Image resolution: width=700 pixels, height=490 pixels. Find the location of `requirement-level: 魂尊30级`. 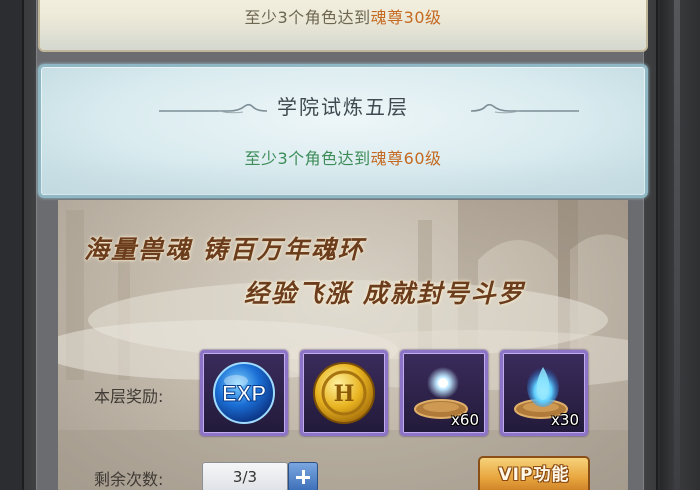

requirement-level: 魂尊30级 is located at coordinates (406, 17).